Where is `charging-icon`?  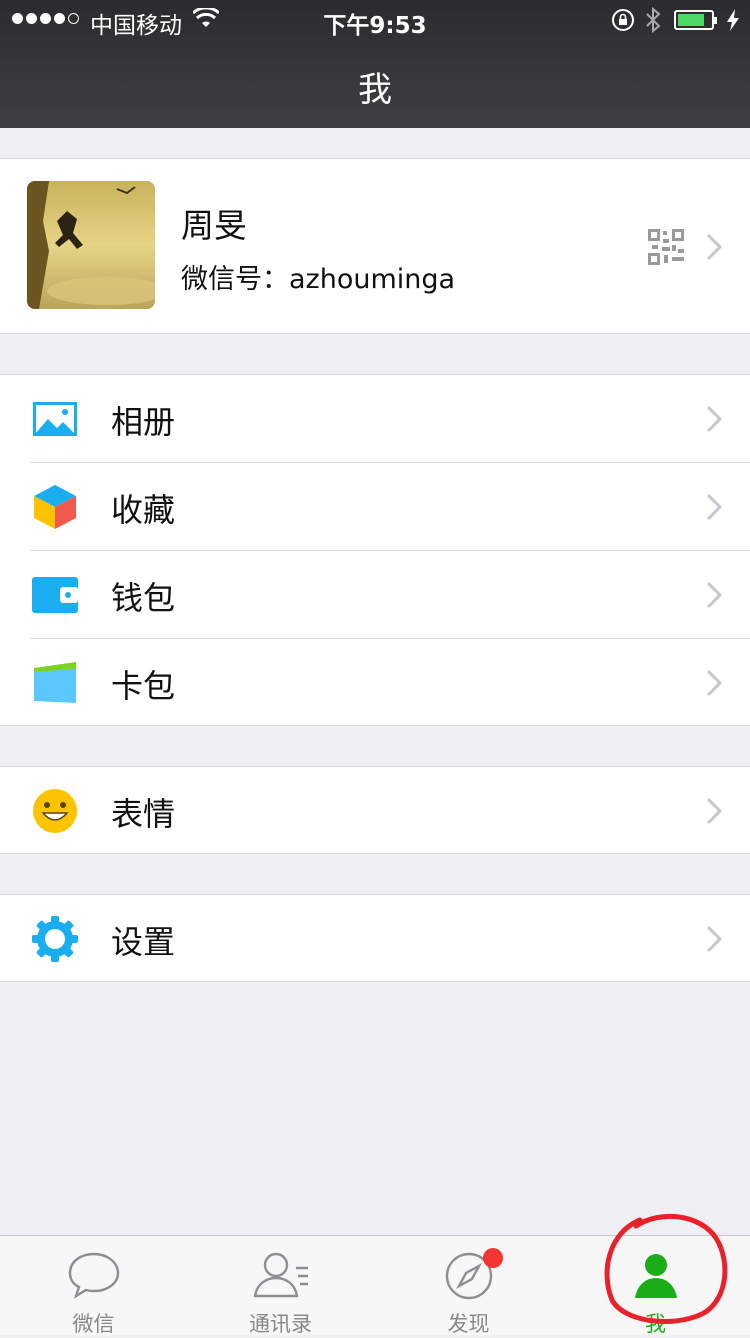 charging-icon is located at coordinates (733, 22).